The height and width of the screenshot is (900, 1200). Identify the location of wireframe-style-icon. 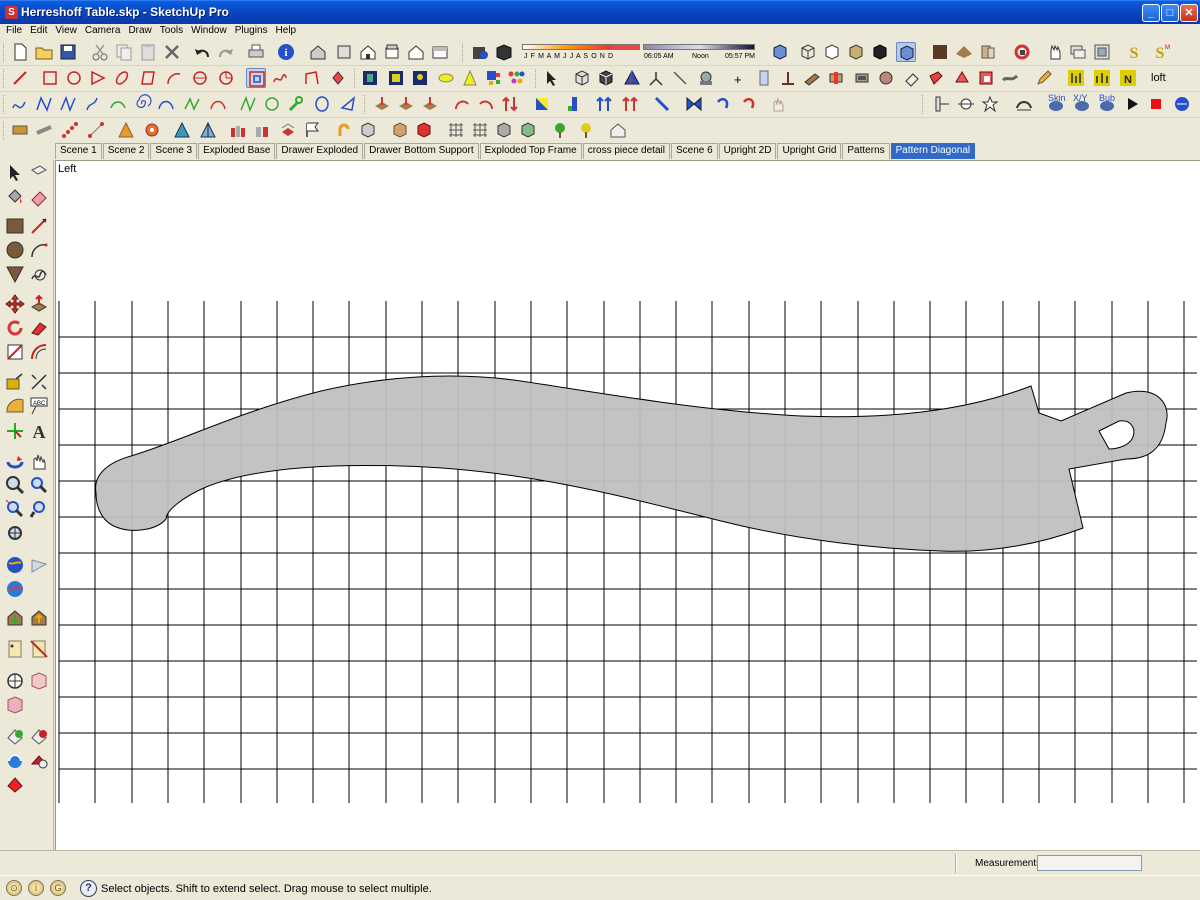
(808, 52).